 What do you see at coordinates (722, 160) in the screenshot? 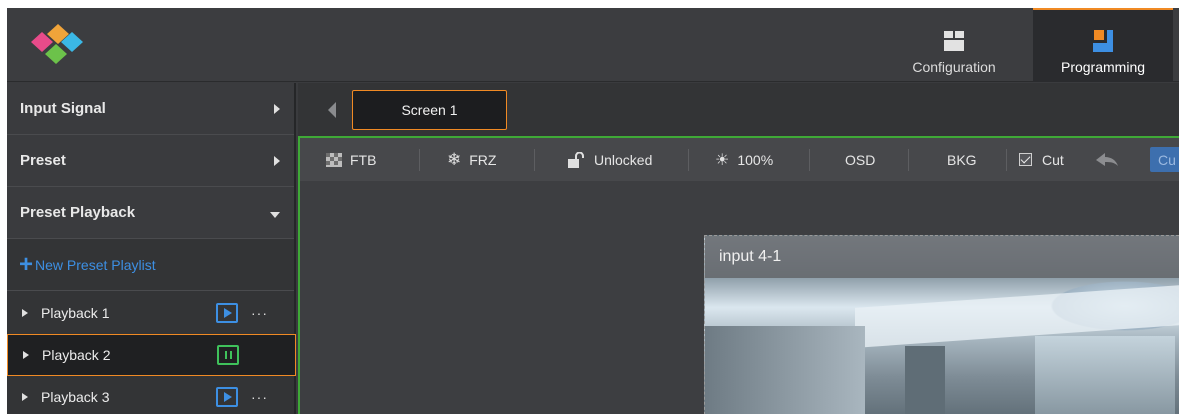
I see `brightness-icon: ☀` at bounding box center [722, 160].